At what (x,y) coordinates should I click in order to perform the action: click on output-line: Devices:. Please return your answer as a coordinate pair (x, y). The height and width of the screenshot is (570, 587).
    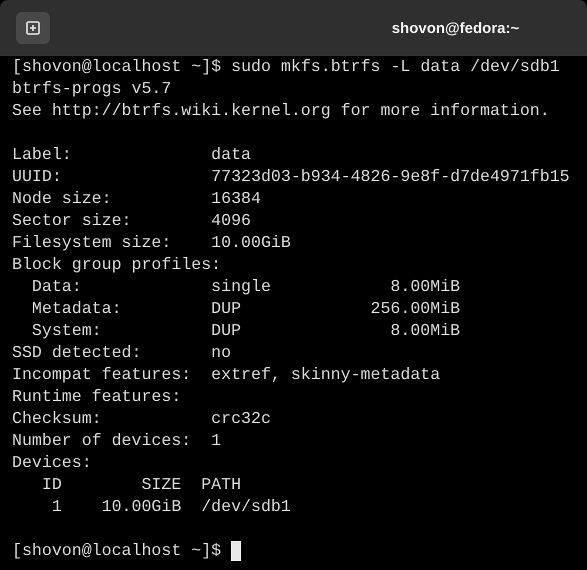
    Looking at the image, I should click on (52, 463).